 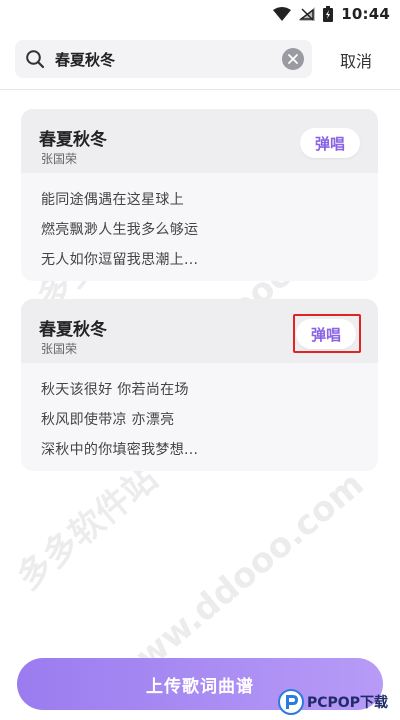 I want to click on wifi-icon, so click(x=282, y=14).